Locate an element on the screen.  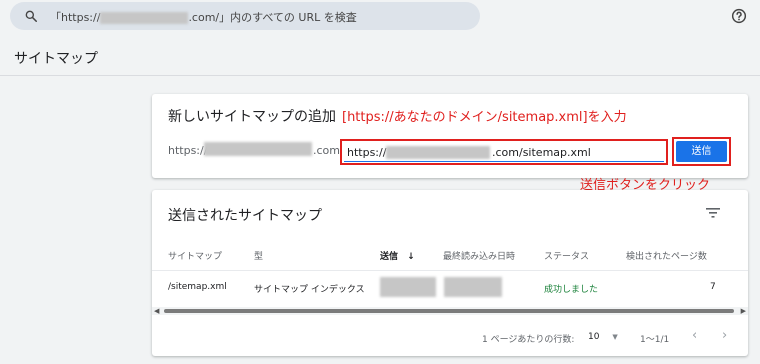
cell-sitemap: /sitemap.xml is located at coordinates (197, 287).